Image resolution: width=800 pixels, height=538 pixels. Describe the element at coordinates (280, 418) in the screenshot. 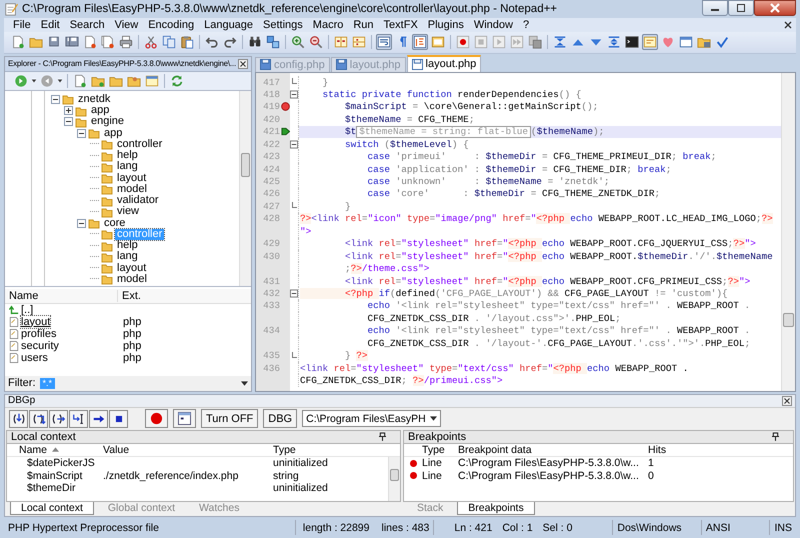

I see `toolbar-button: DBG` at that location.